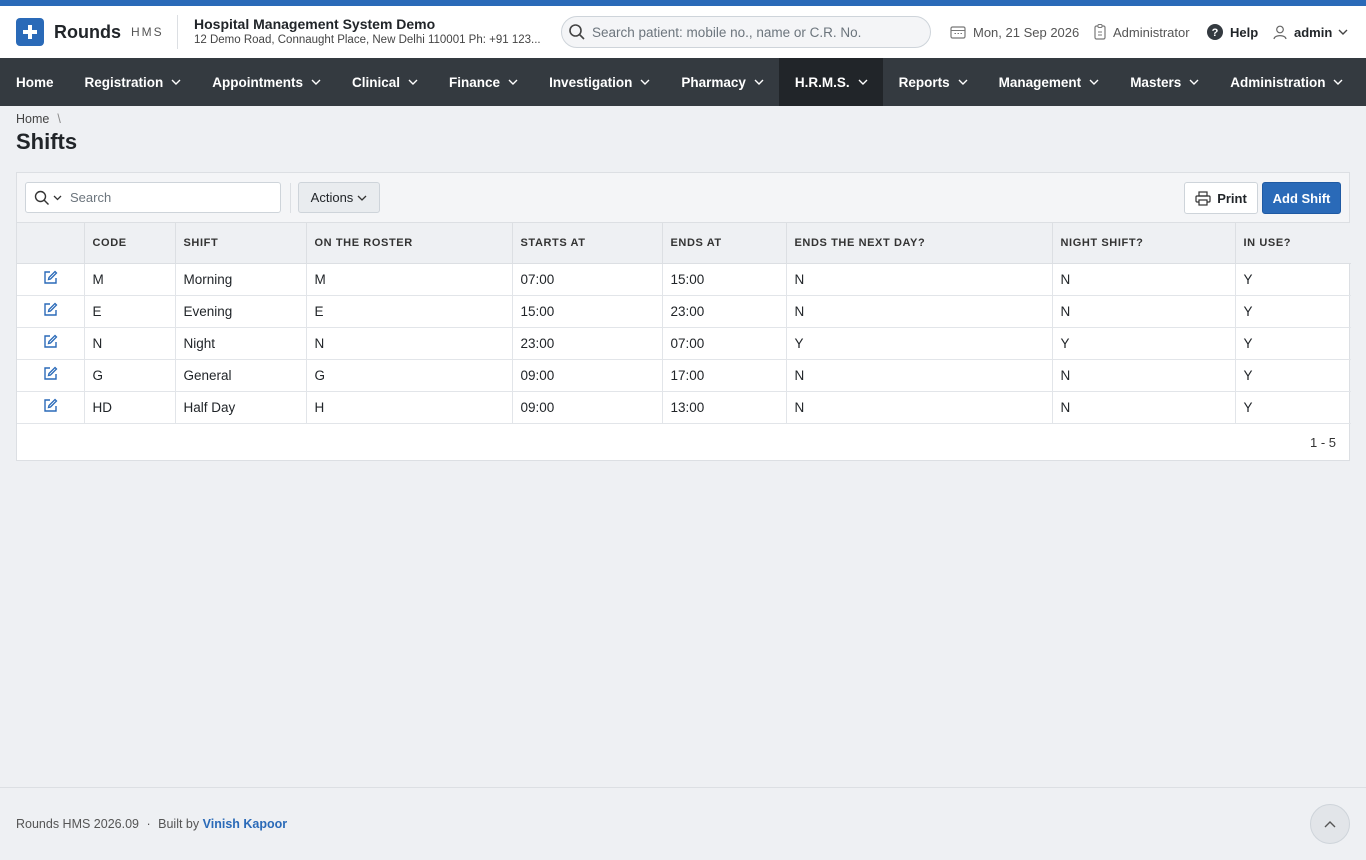 Image resolution: width=1366 pixels, height=860 pixels. What do you see at coordinates (179, 824) in the screenshot?
I see `footer-built-by: Built by` at bounding box center [179, 824].